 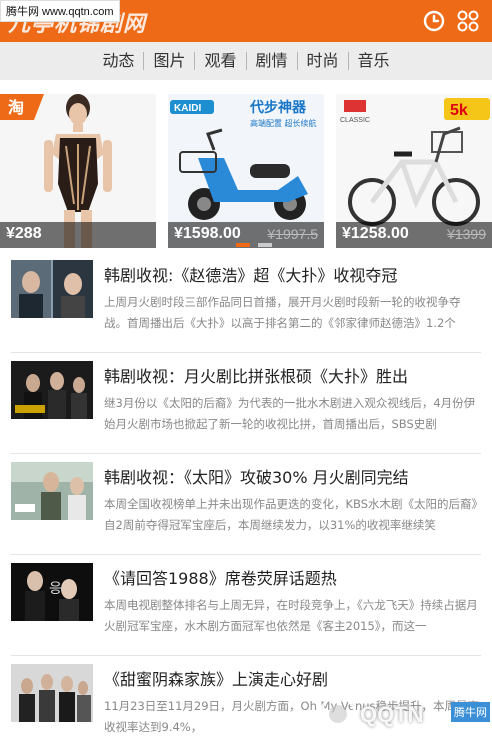 I want to click on price-bar: ¥288, so click(x=78, y=235).